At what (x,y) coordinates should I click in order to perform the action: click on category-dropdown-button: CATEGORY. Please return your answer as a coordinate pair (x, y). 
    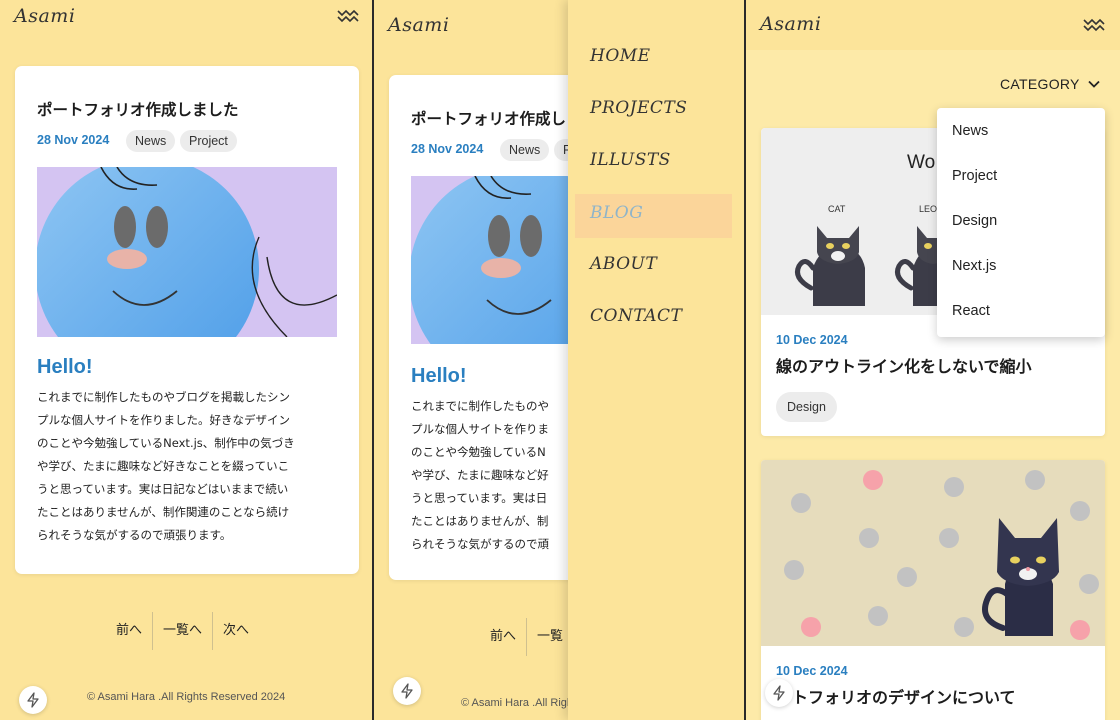
    Looking at the image, I should click on (1050, 84).